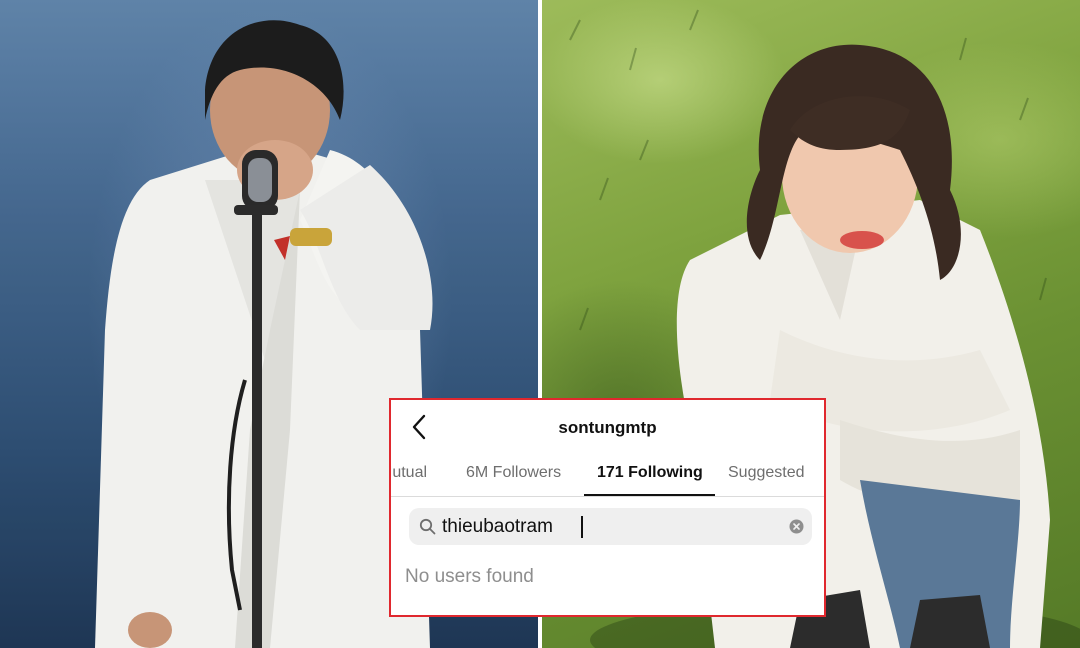 This screenshot has width=1080, height=648. What do you see at coordinates (766, 473) in the screenshot?
I see `tab-suggested: Suggested` at bounding box center [766, 473].